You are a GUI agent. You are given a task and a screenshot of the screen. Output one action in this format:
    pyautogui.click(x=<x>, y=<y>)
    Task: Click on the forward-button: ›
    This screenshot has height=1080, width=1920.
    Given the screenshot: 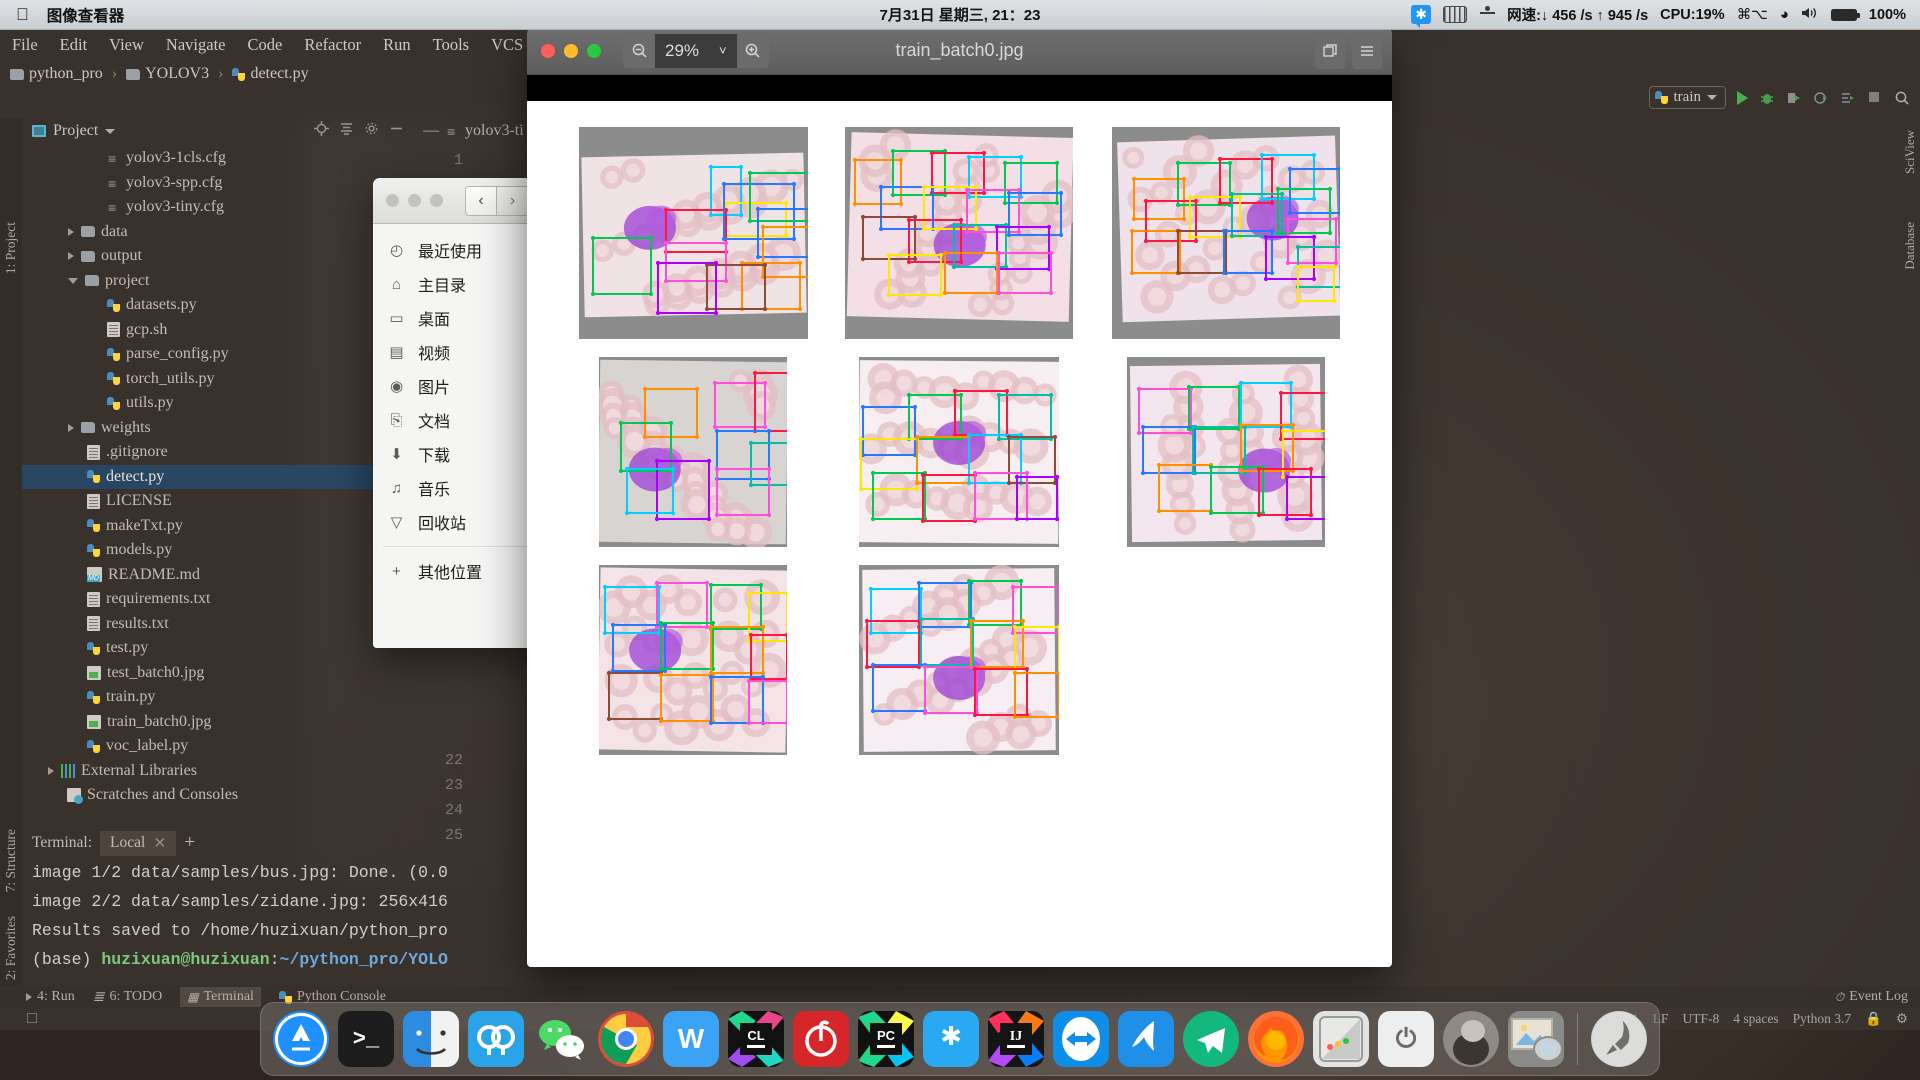 What is the action you would take?
    pyautogui.click(x=513, y=200)
    